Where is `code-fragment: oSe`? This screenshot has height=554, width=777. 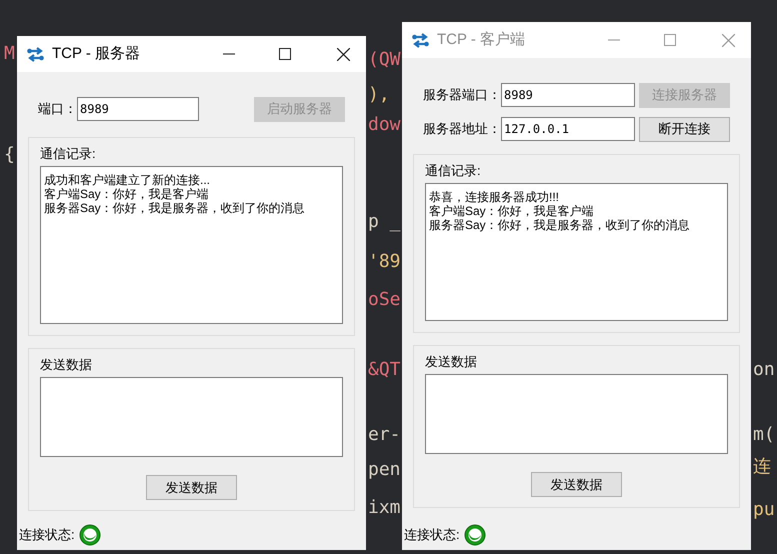 code-fragment: oSe is located at coordinates (384, 300).